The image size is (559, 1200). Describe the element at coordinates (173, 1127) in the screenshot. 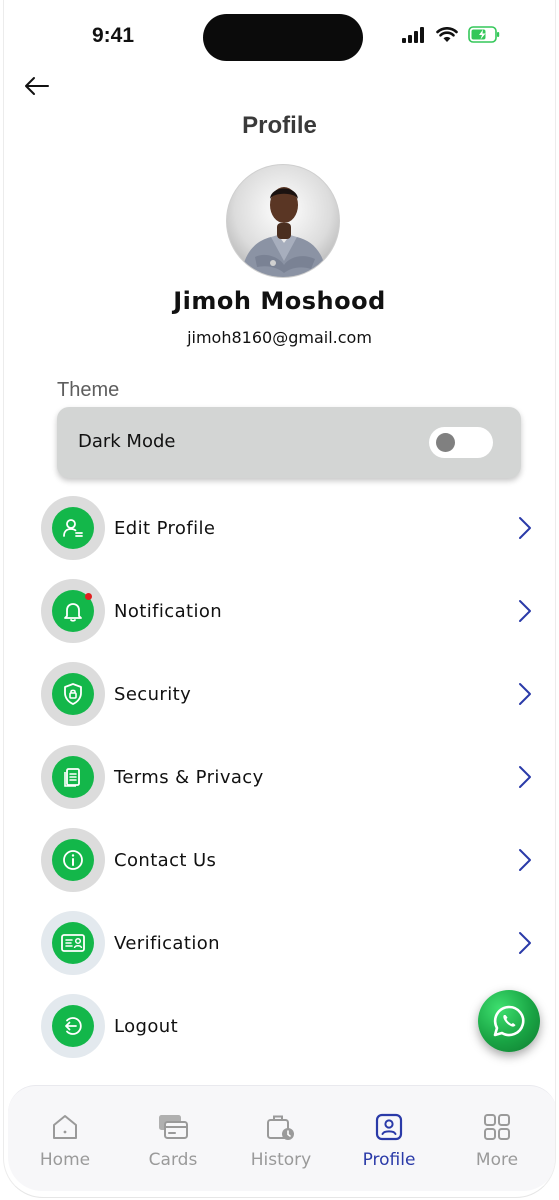

I see `cards-icon` at that location.